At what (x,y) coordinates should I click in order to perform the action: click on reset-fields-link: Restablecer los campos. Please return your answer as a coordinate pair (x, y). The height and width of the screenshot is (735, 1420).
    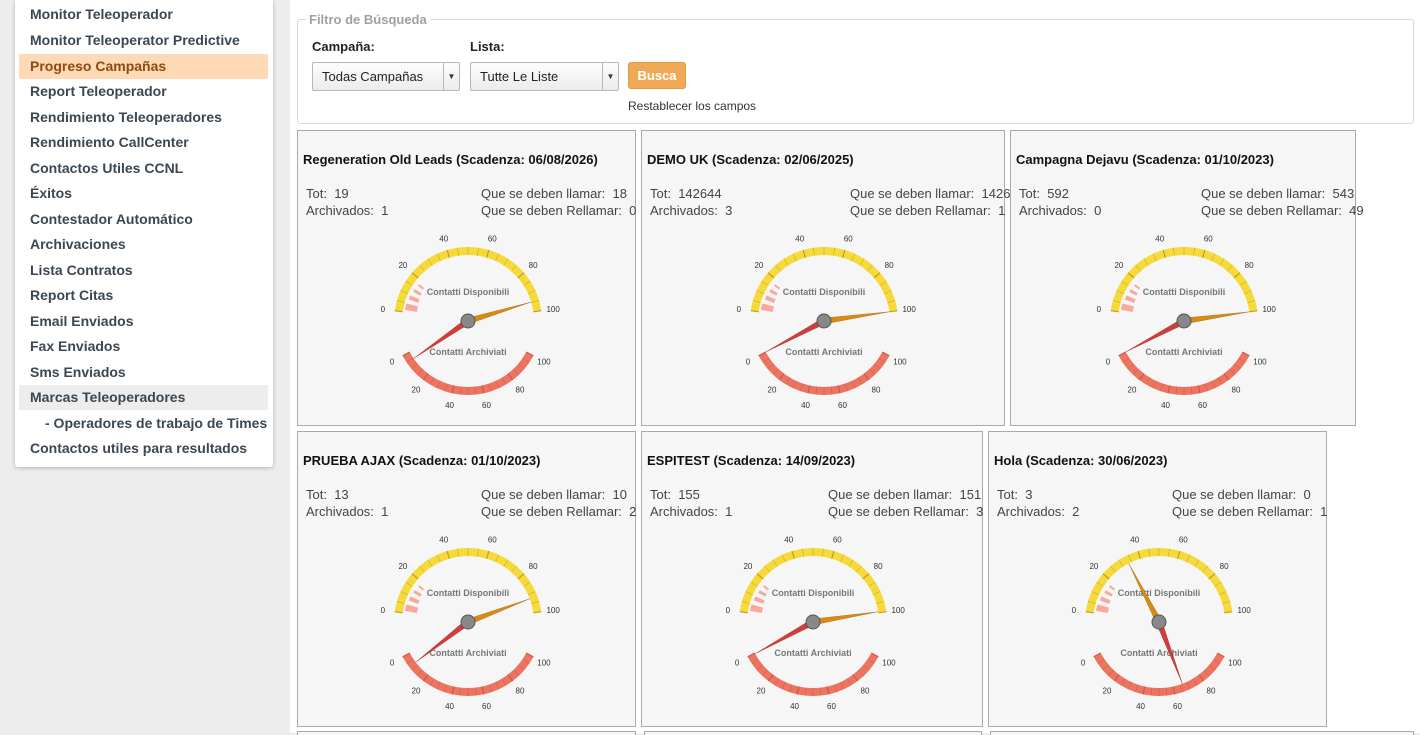
    Looking at the image, I should click on (692, 106).